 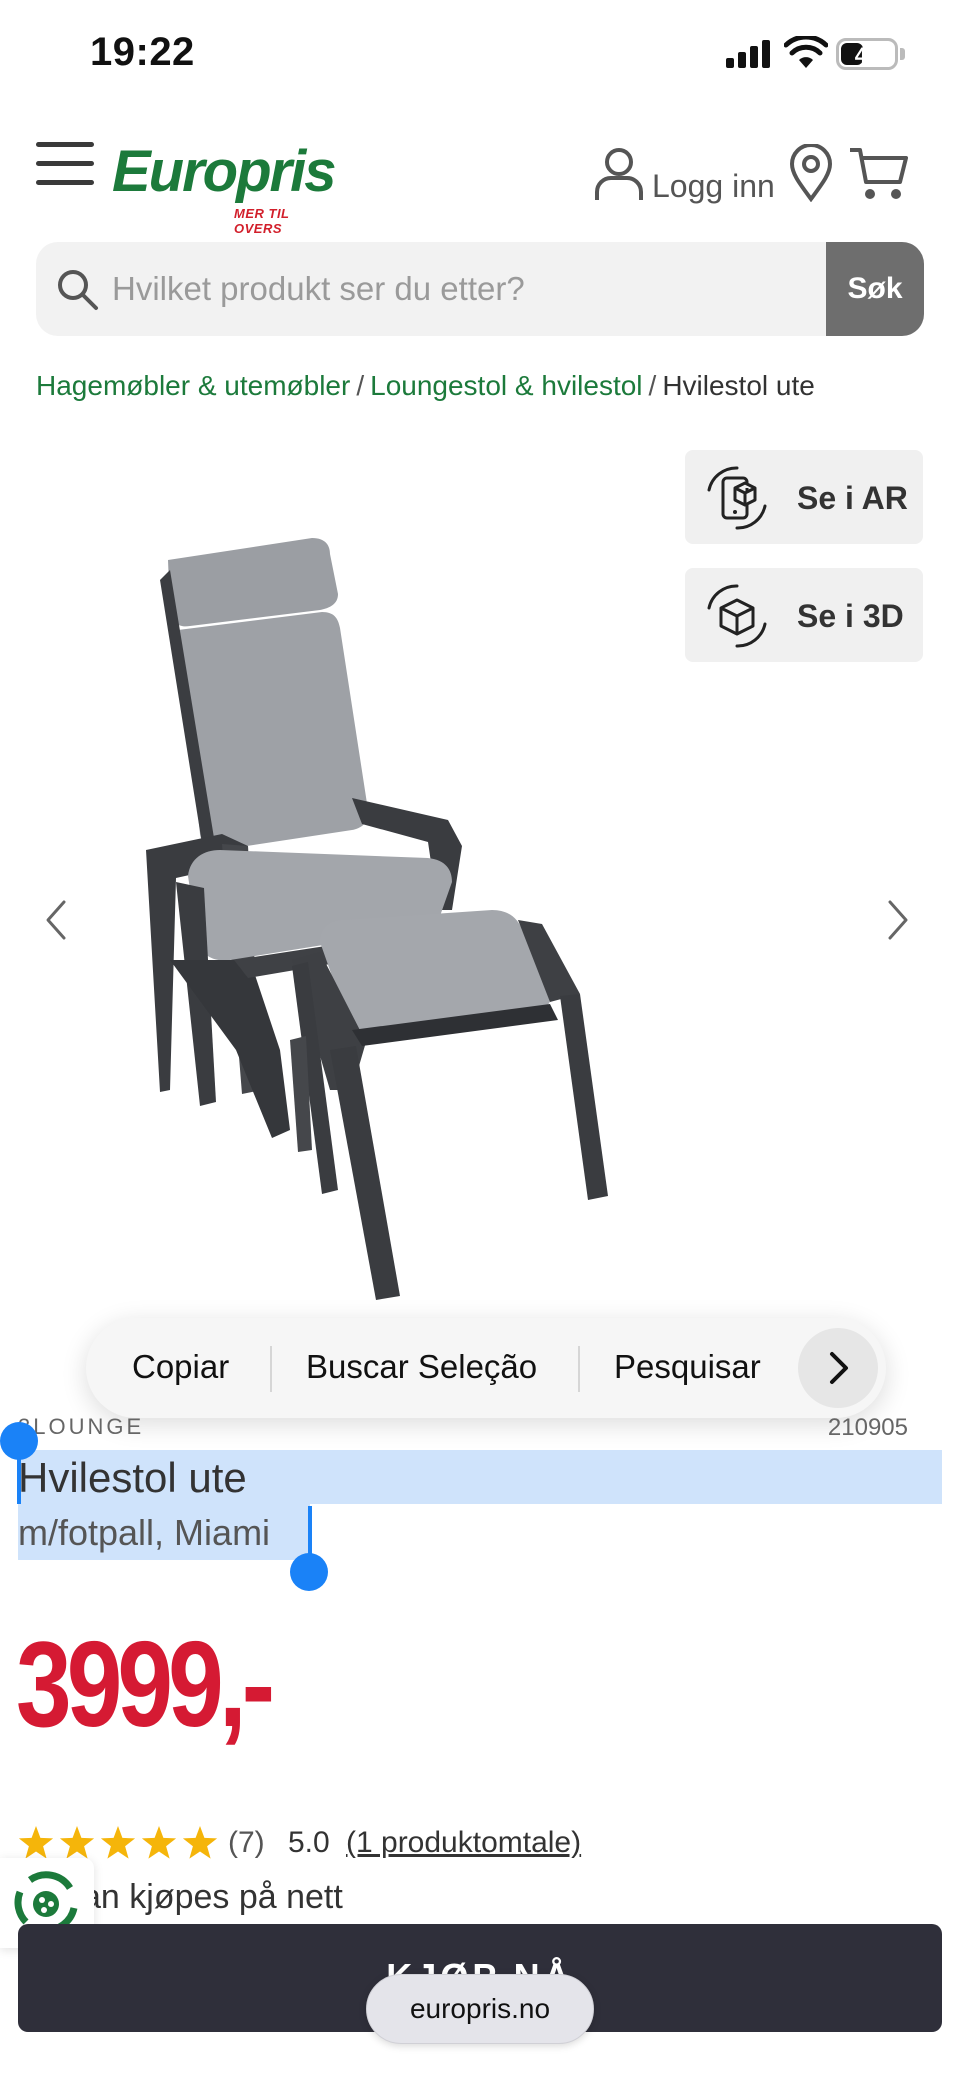 I want to click on selection-end-handle, so click(x=309, y=1572).